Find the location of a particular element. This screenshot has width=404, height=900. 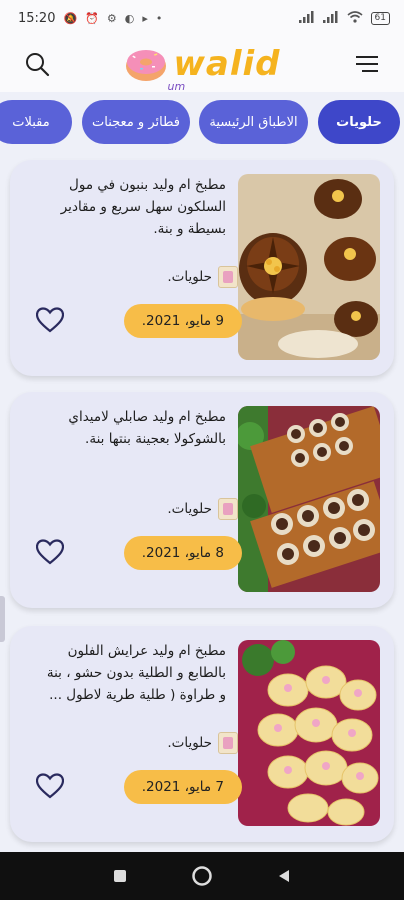

donut-icon is located at coordinates (145, 65).